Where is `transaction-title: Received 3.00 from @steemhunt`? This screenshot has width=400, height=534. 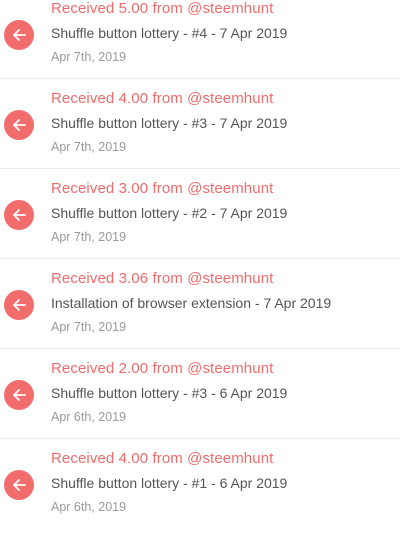 transaction-title: Received 3.00 from @steemhunt is located at coordinates (162, 188).